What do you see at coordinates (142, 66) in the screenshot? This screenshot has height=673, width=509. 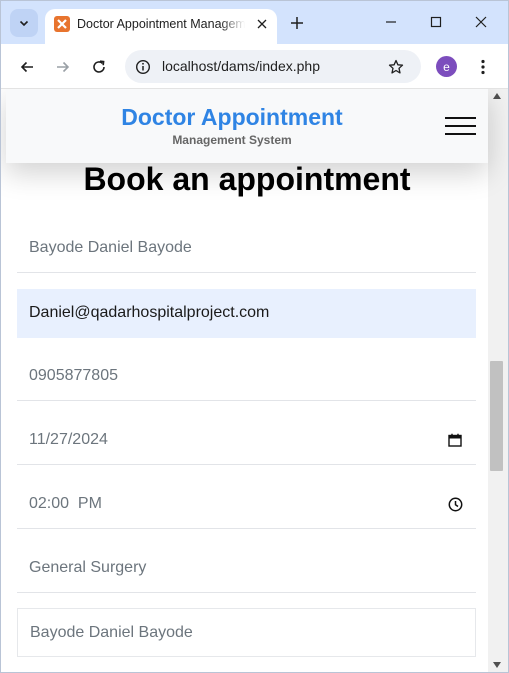 I see `site-info-icon` at bounding box center [142, 66].